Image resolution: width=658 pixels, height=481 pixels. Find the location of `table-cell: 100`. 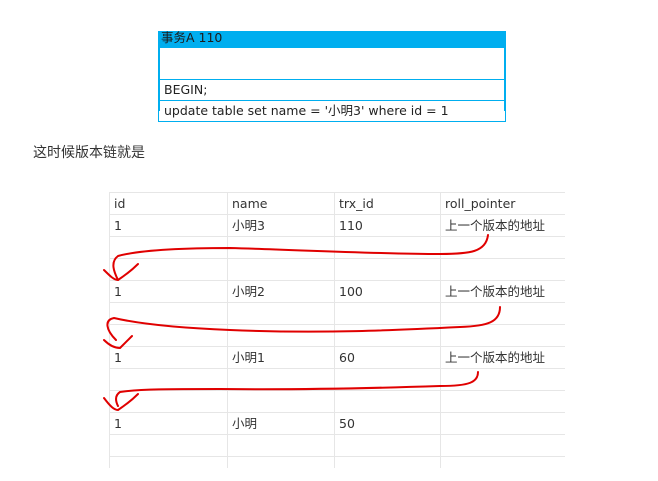

table-cell: 100 is located at coordinates (351, 291).